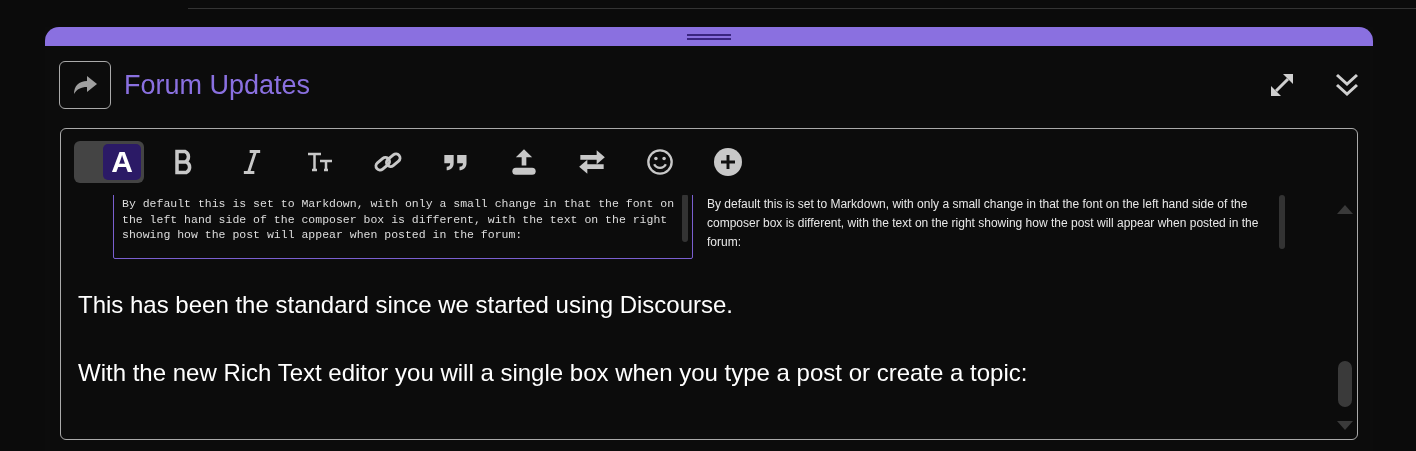  Describe the element at coordinates (406, 305) in the screenshot. I see `post-paragraph: This has been the standard since we started using Discourse.` at that location.